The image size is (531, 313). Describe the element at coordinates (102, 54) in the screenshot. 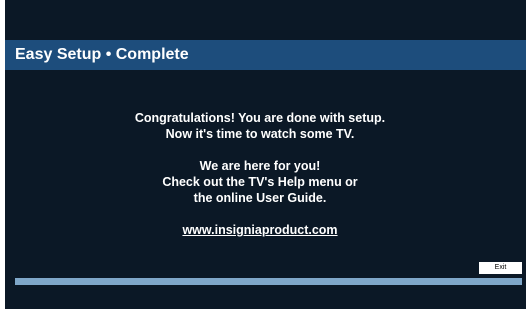

I see `page-title: Easy Setup • Complete` at that location.